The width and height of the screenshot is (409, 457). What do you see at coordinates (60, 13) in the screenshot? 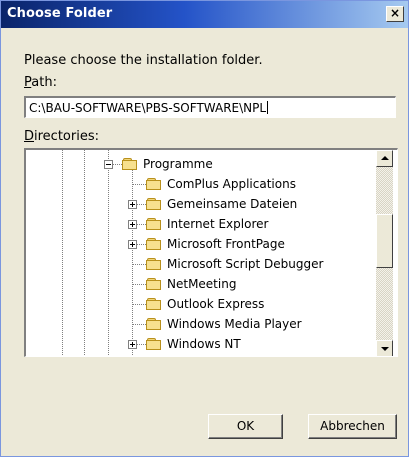
I see `window-title: Choose Folder` at bounding box center [60, 13].